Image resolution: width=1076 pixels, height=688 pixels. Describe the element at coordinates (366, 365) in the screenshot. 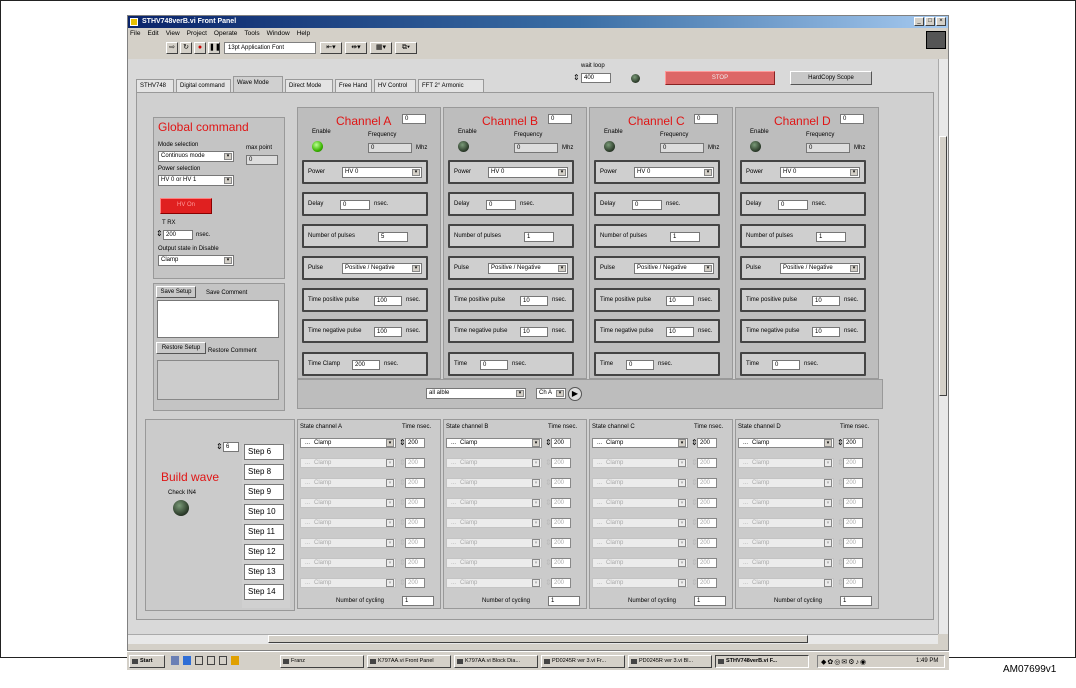

I see `time-input: 200` at that location.